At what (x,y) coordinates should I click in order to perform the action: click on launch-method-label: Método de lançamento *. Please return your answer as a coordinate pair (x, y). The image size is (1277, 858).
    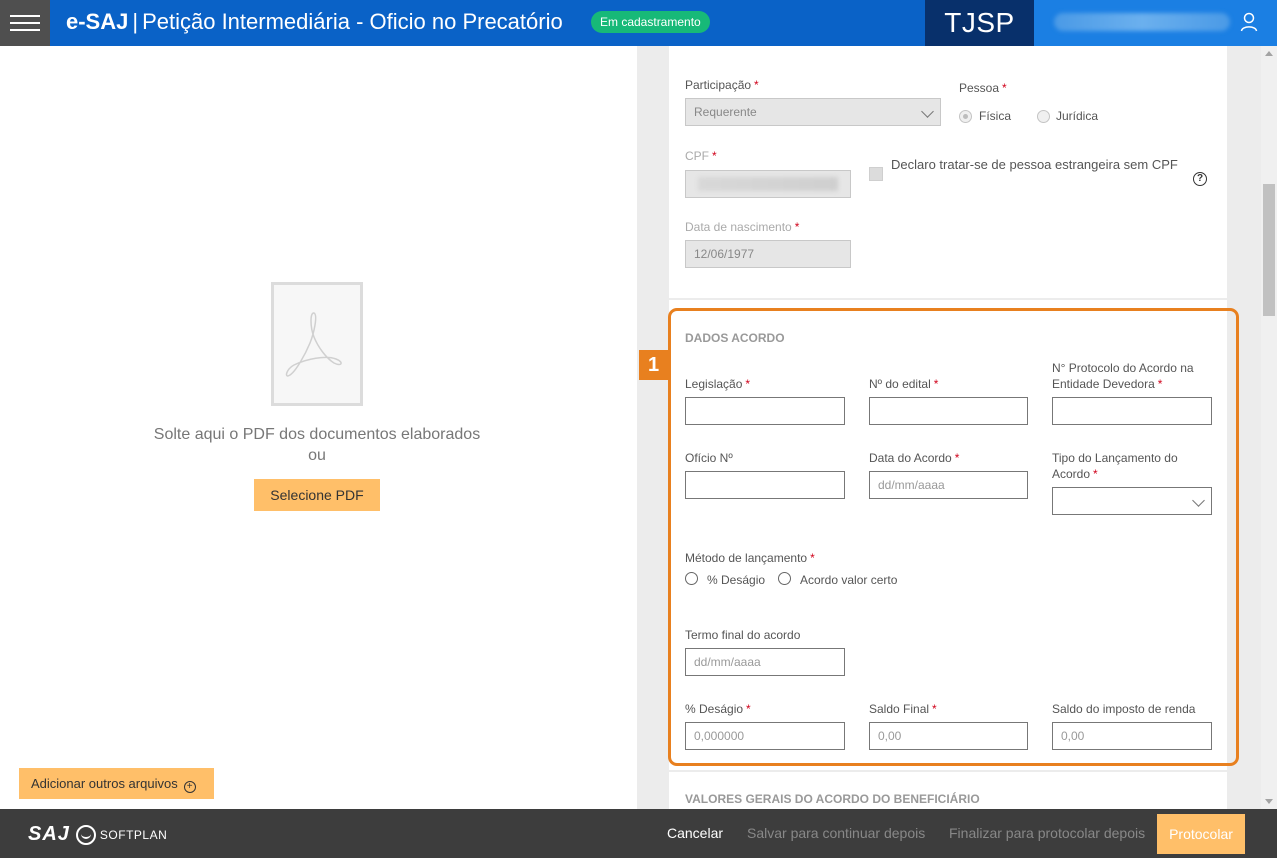
    Looking at the image, I should click on (750, 558).